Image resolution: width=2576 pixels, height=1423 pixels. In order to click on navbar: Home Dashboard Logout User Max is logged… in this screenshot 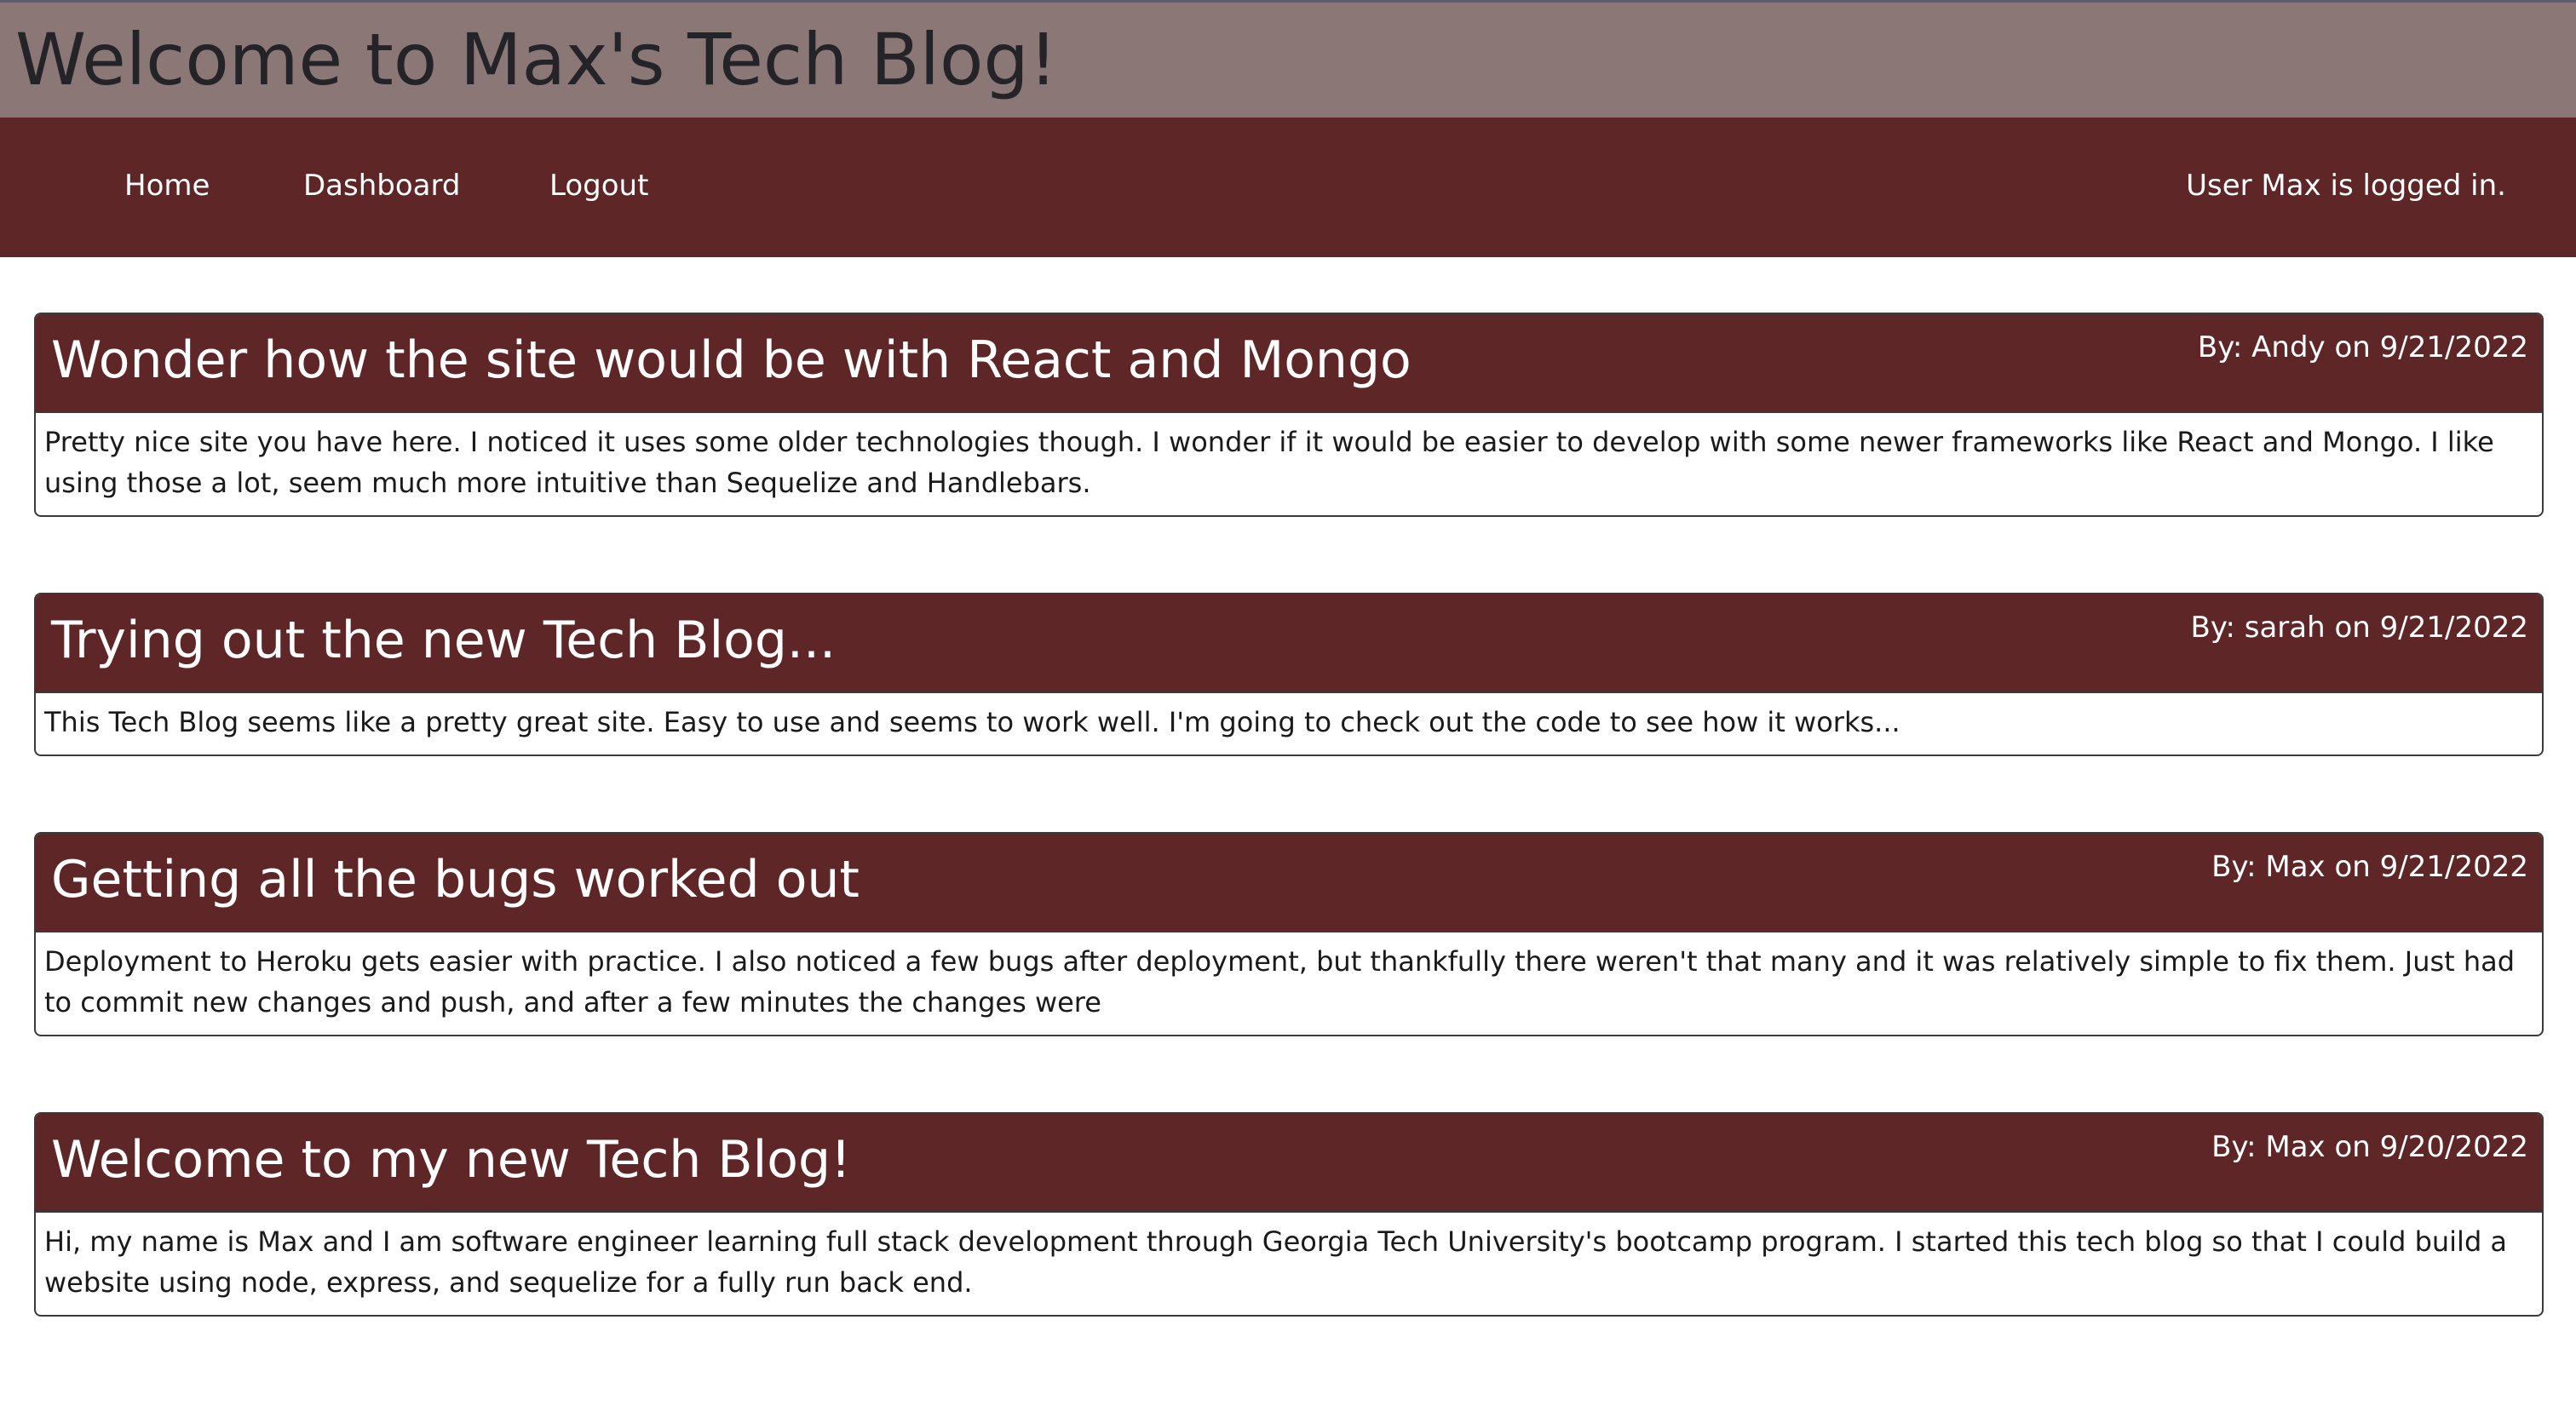, I will do `click(1288, 187)`.